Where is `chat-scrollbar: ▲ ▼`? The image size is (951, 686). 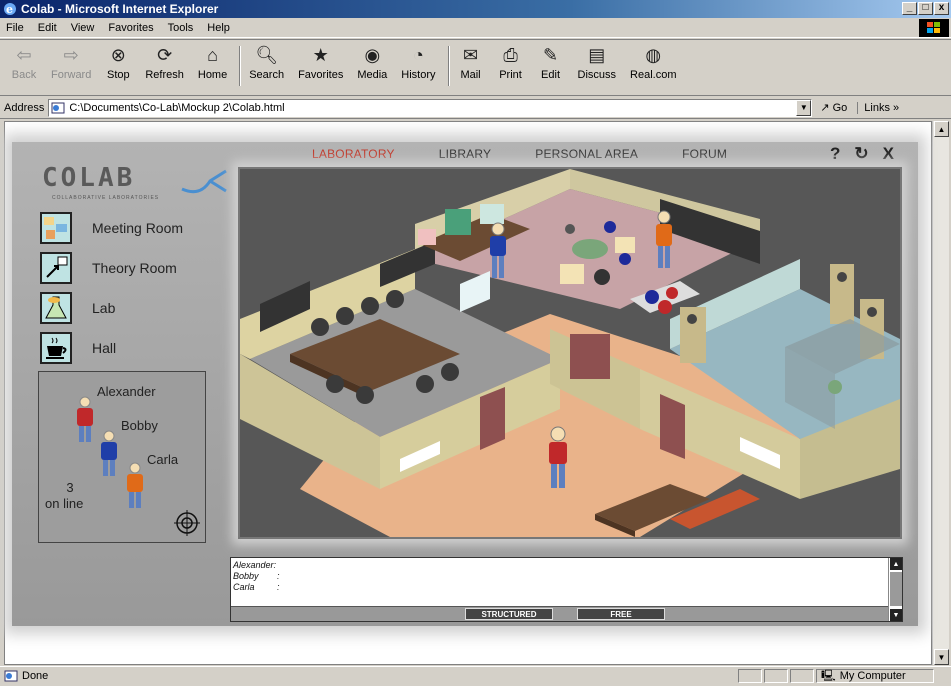 chat-scrollbar: ▲ ▼ is located at coordinates (895, 589).